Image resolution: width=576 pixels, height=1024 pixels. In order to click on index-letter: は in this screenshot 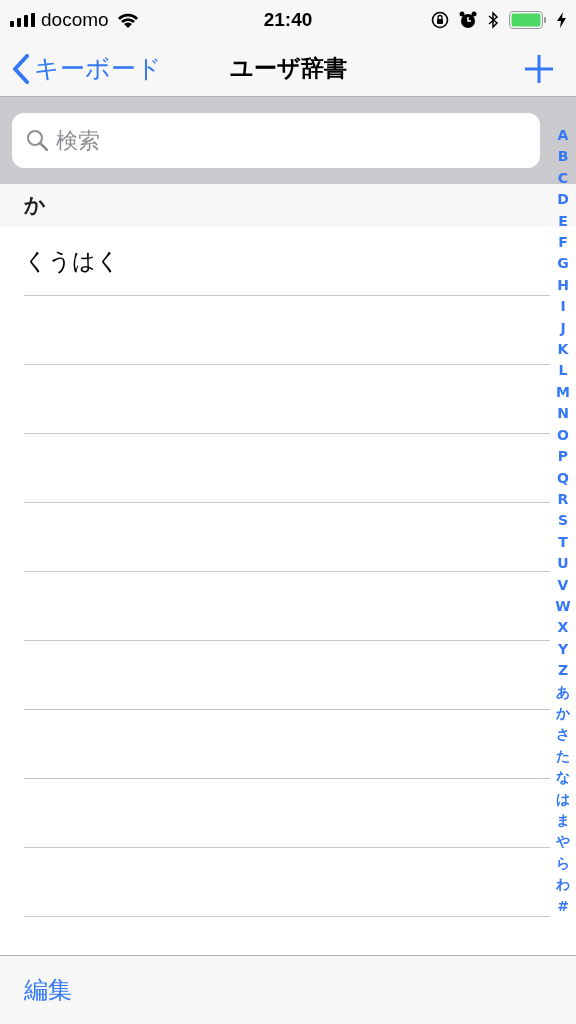, I will do `click(563, 799)`.